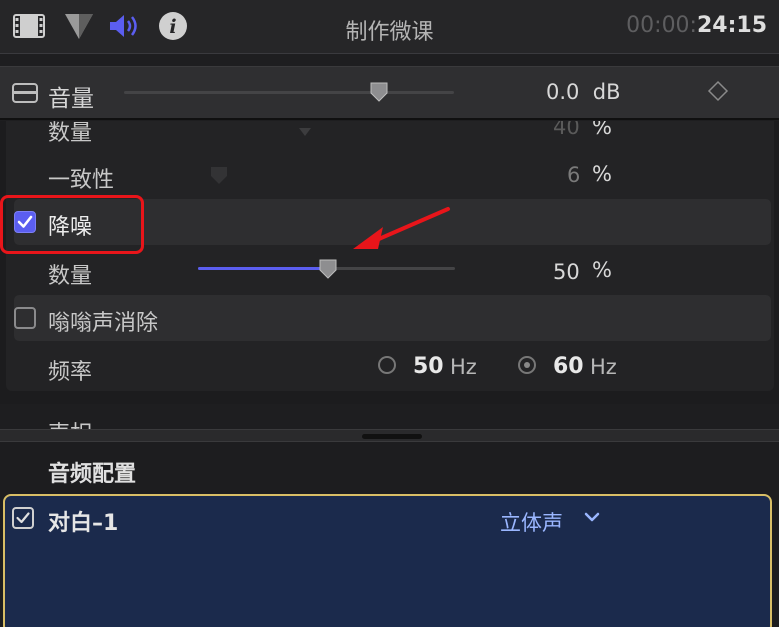 This screenshot has width=779, height=627. I want to click on nr-amount-label: 数量, so click(70, 276).